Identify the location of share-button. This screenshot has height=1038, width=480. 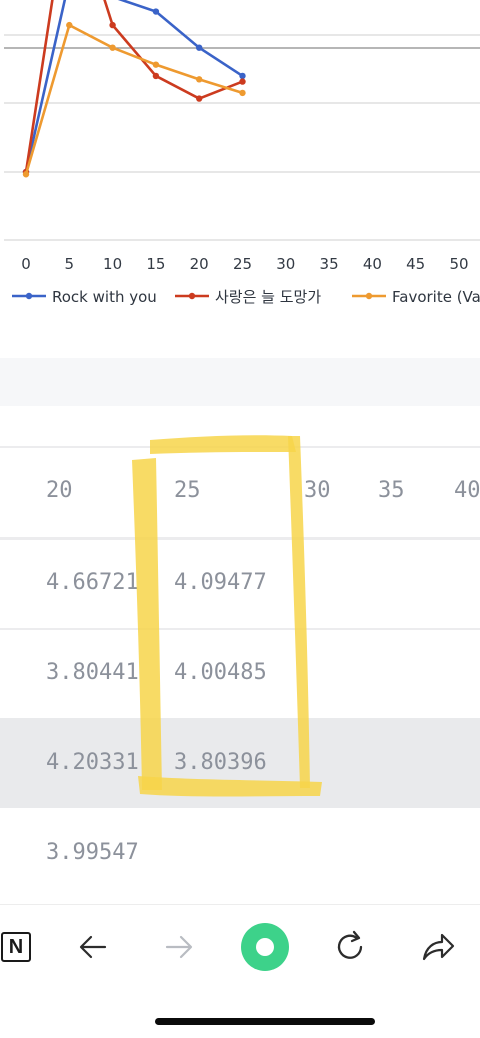
(438, 947).